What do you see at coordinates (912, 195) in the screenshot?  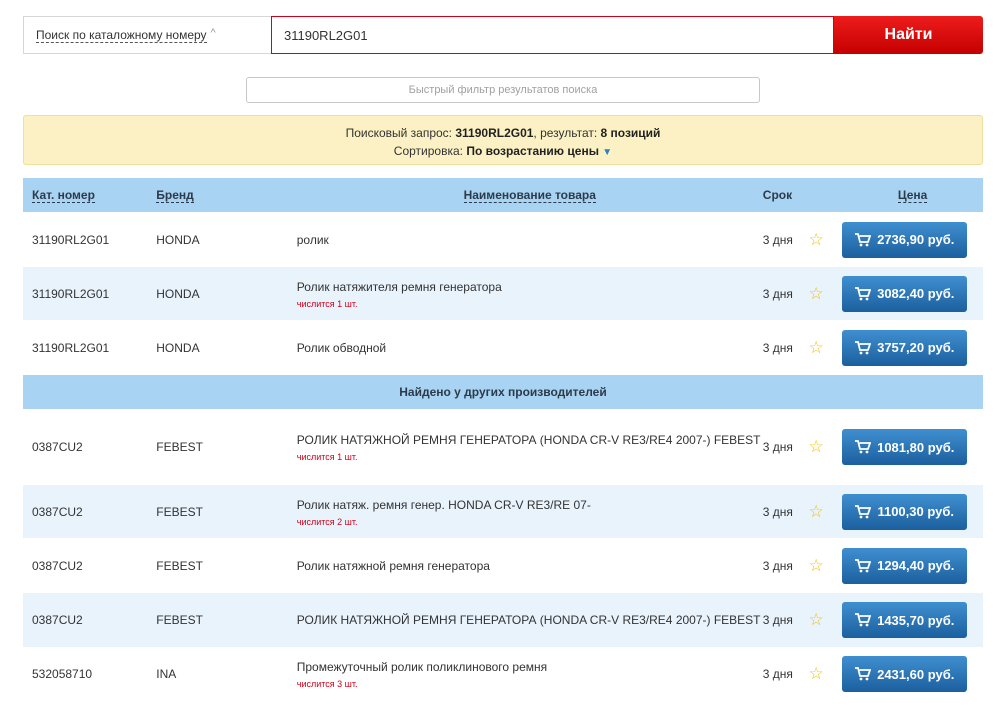 I see `header-price: Цена` at bounding box center [912, 195].